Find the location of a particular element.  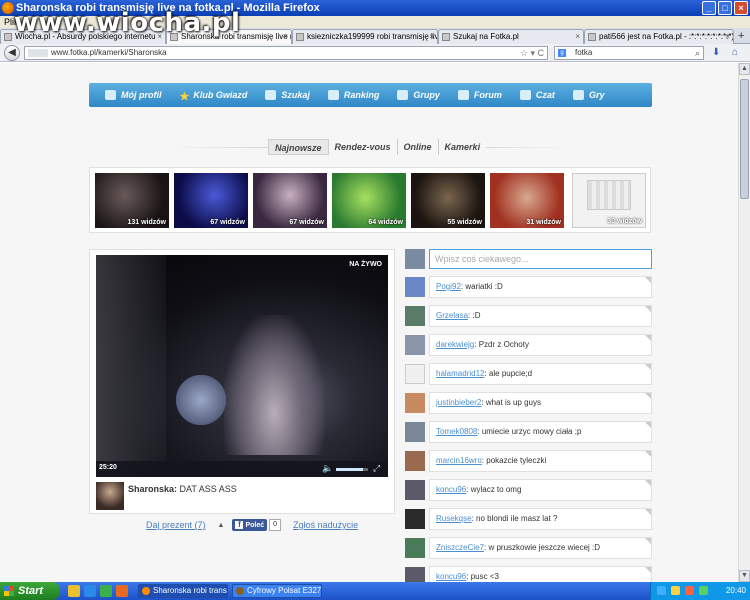

volume-icon: 🔈 is located at coordinates (327, 468).